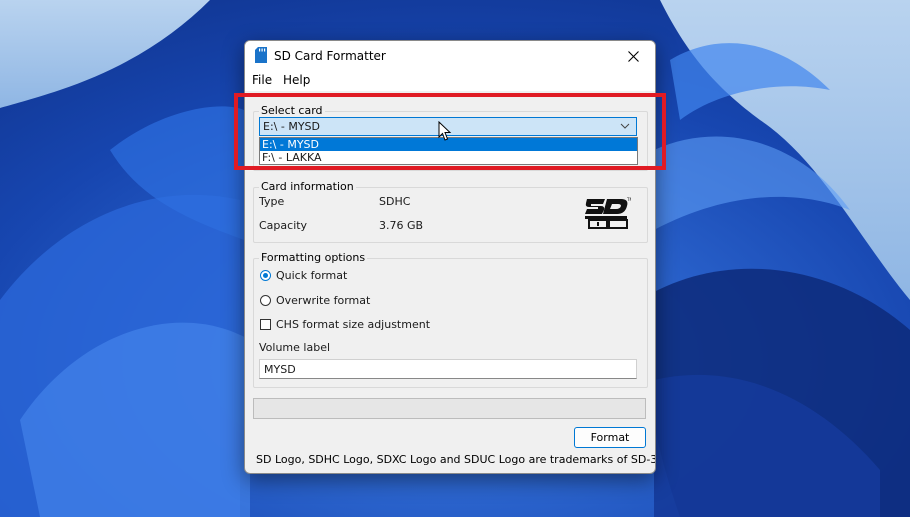 This screenshot has height=517, width=910. Describe the element at coordinates (296, 80) in the screenshot. I see `menu-help: Help` at that location.